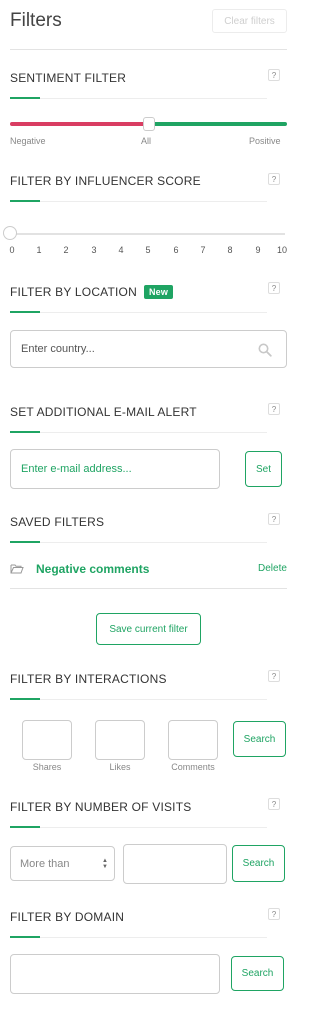 Image resolution: width=320 pixels, height=1016 pixels. I want to click on delete-saved-filter-link: Delete, so click(272, 568).